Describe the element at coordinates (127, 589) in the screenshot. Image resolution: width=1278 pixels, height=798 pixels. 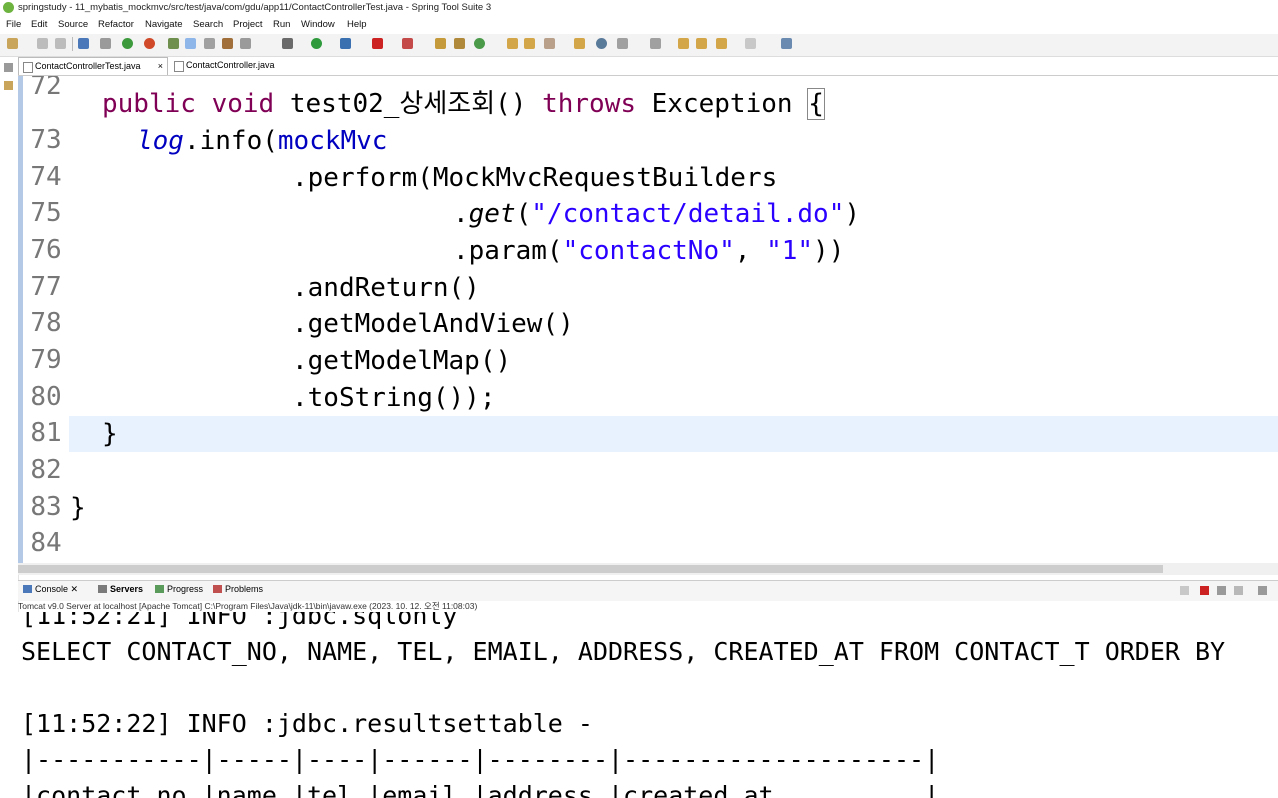
I see `tab-label: Servers` at that location.